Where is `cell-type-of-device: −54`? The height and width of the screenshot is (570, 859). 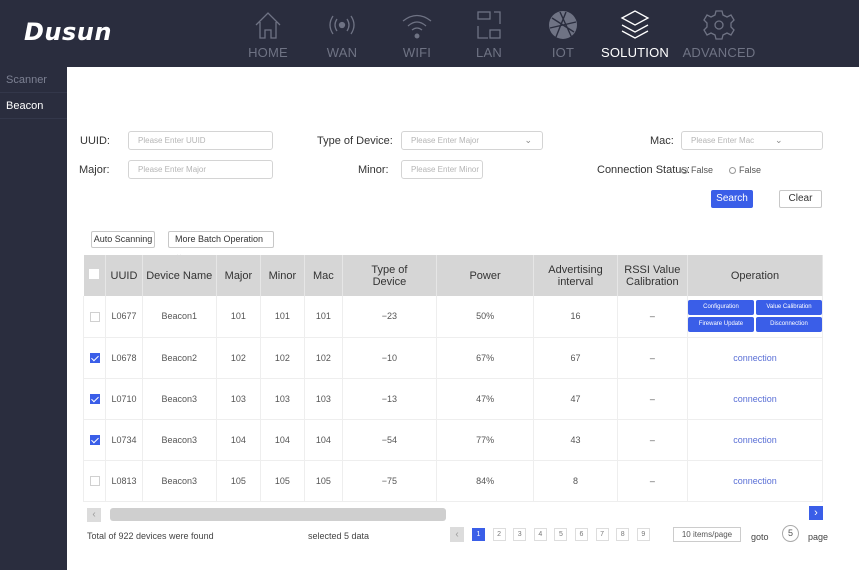 cell-type-of-device: −54 is located at coordinates (389, 440).